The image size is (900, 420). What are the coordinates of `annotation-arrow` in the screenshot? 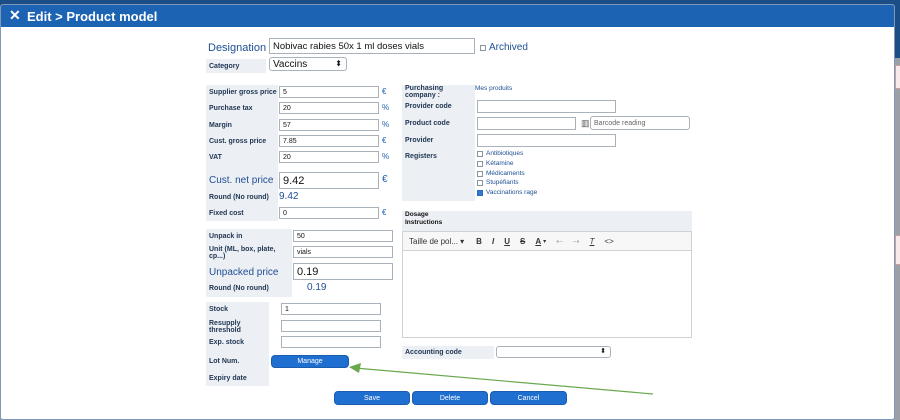 It's located at (501, 379).